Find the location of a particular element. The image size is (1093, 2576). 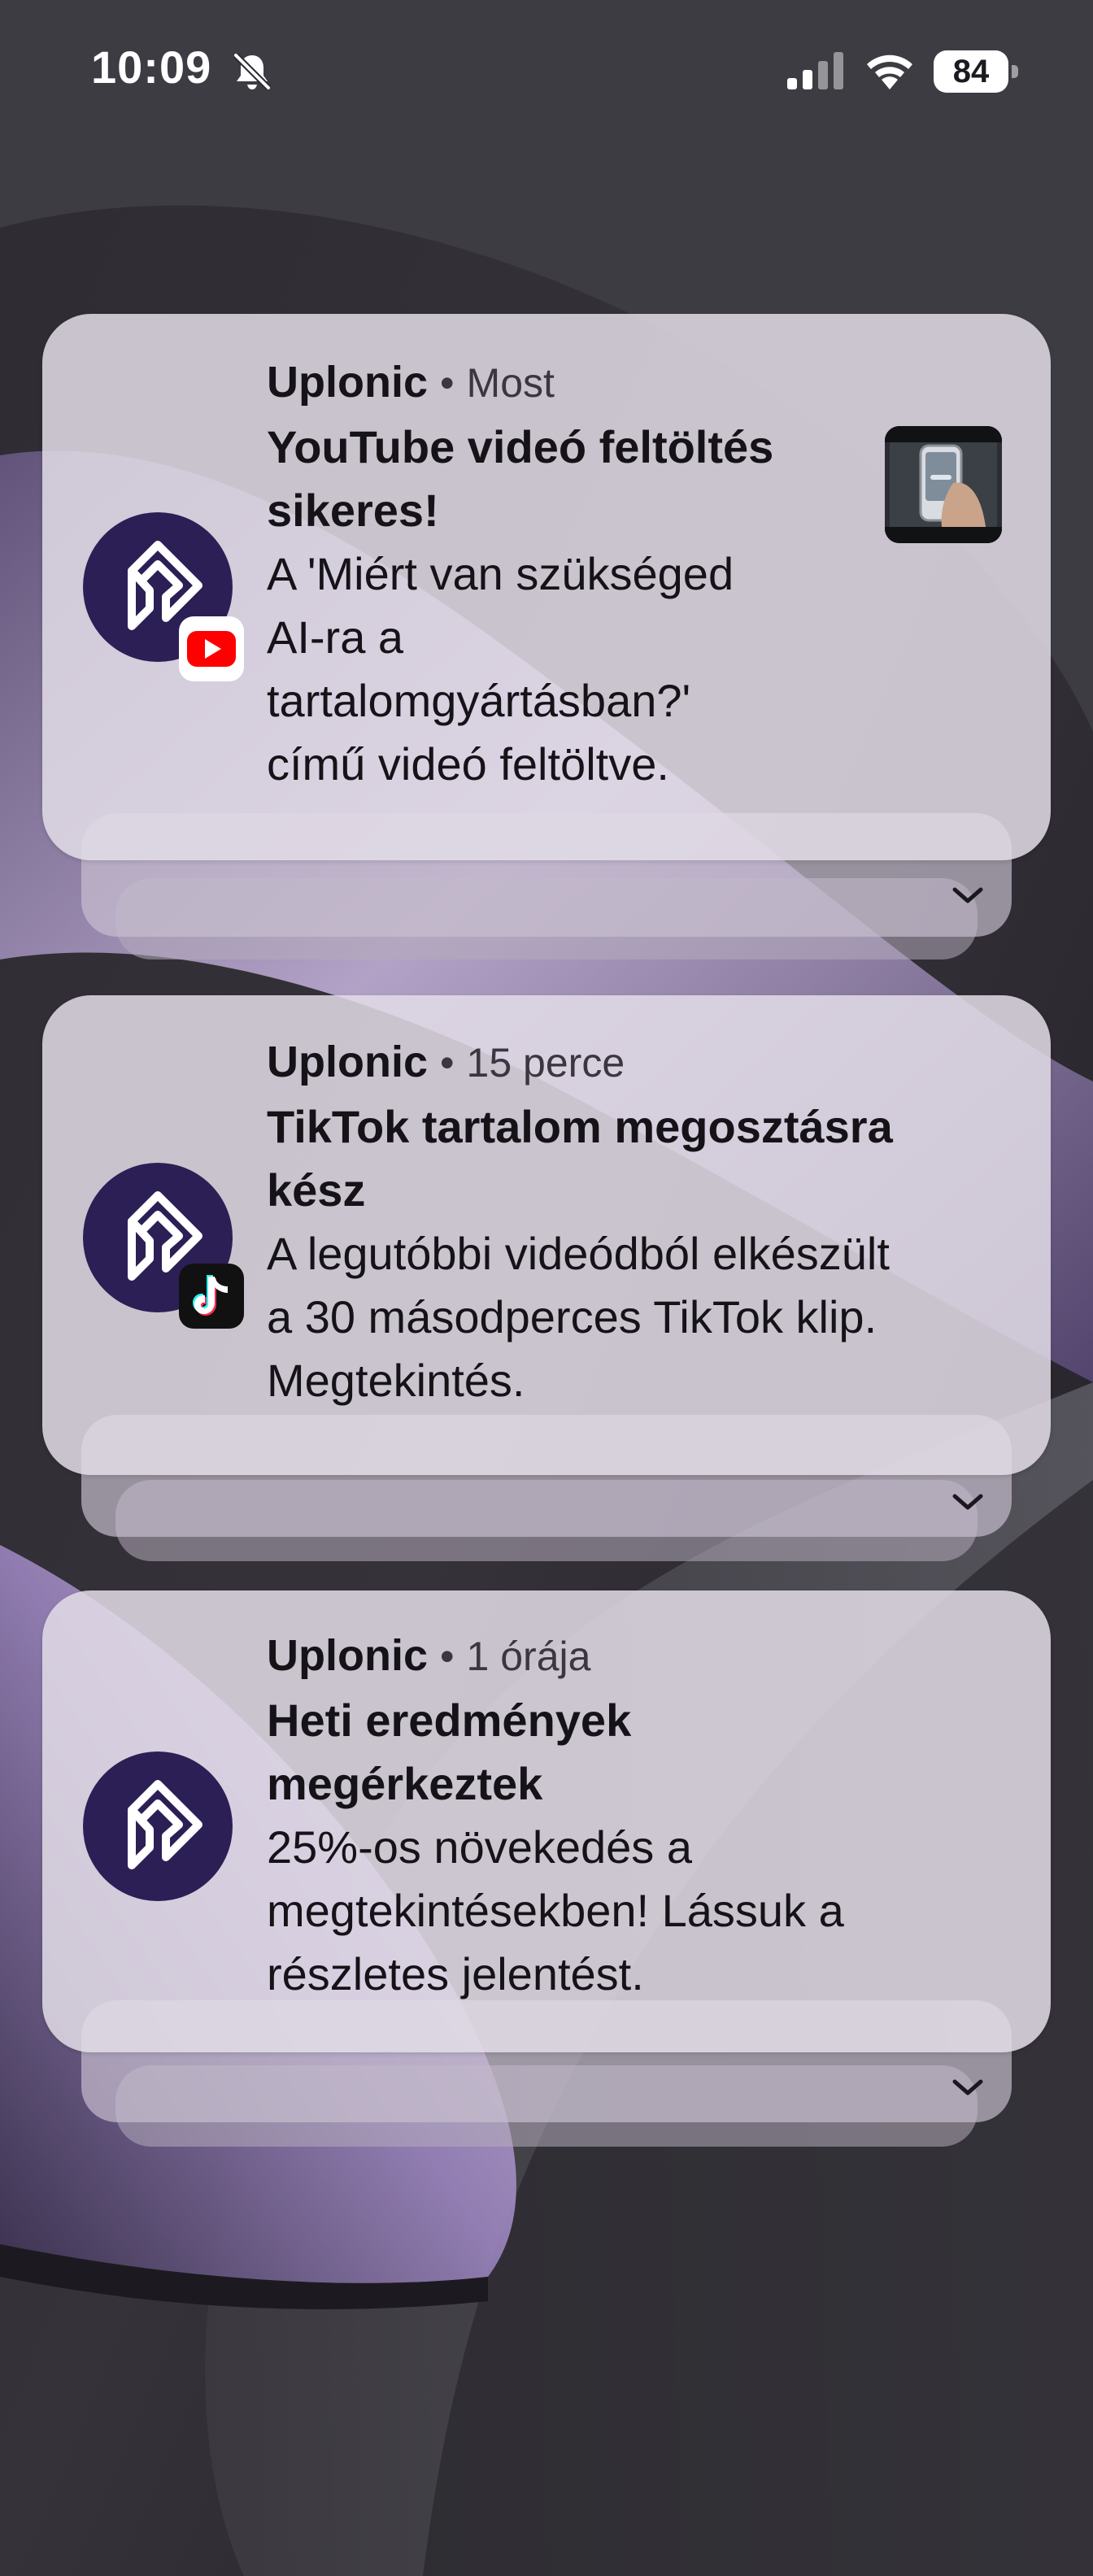

body-line: Megtekintés. is located at coordinates (396, 1381).